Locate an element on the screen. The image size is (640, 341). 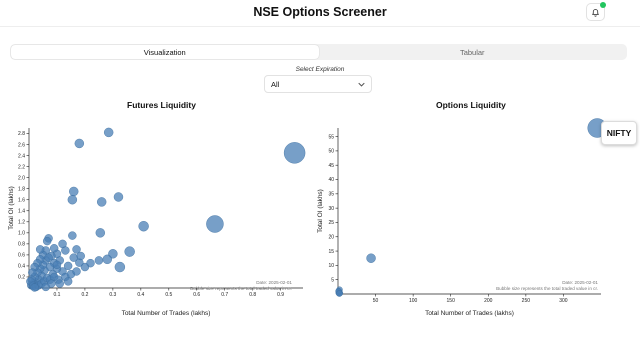
futures-y-tick-label: 0.4 is located at coordinates (21, 267).